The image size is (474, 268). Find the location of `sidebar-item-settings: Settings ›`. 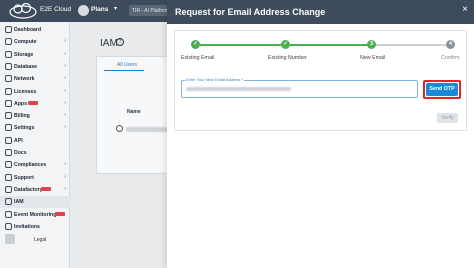

sidebar-item-settings: Settings › is located at coordinates (35, 128).